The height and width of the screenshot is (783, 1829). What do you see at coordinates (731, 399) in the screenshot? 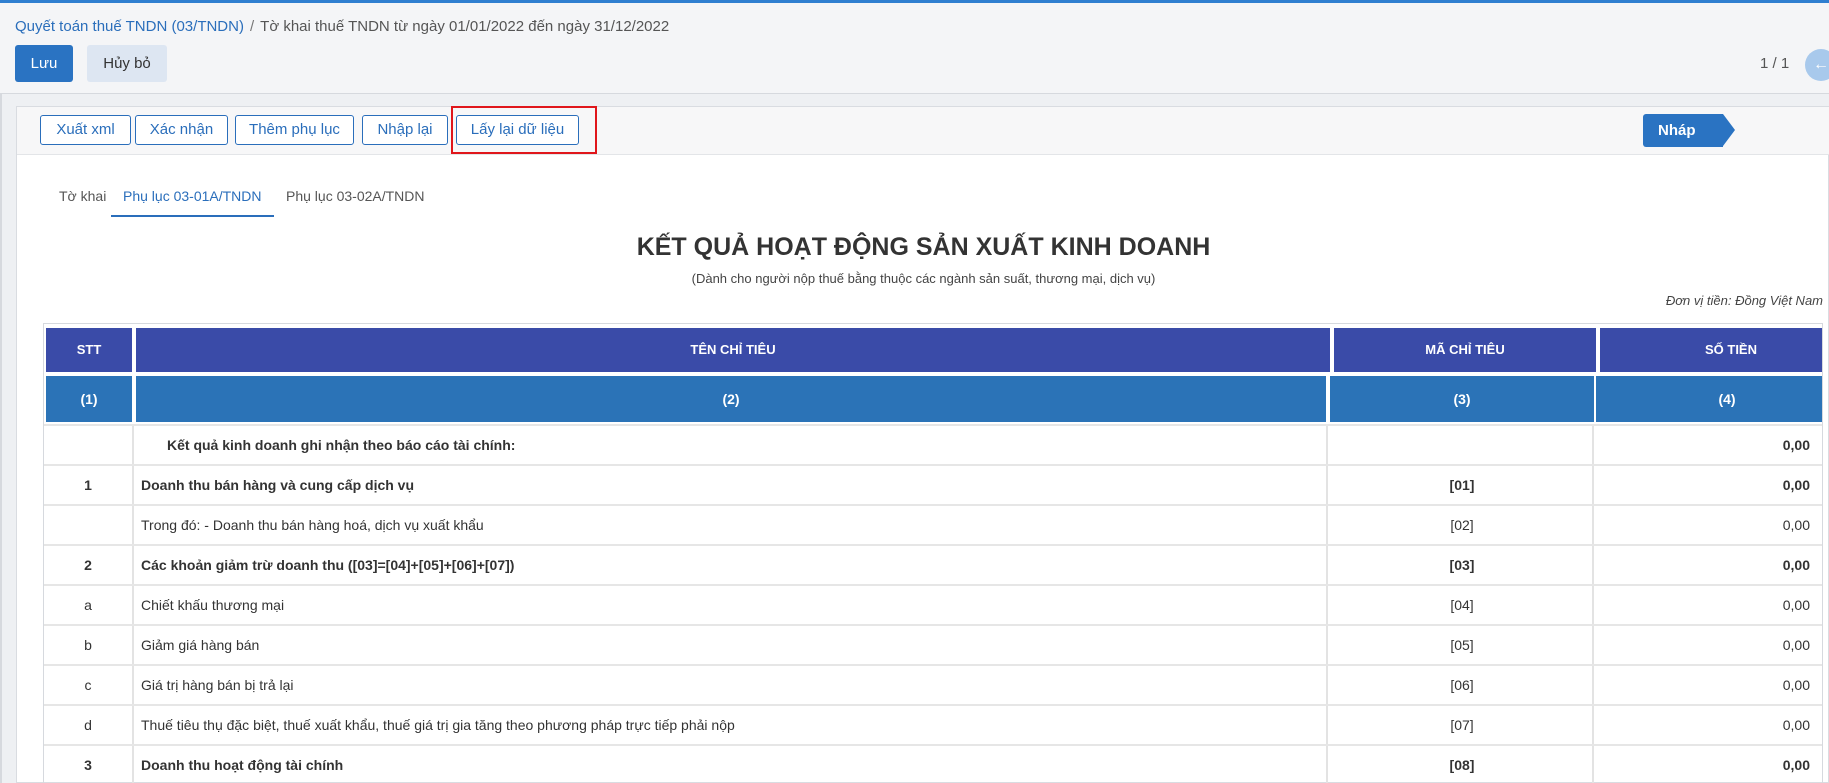
I see `subheader-2: (2)` at bounding box center [731, 399].